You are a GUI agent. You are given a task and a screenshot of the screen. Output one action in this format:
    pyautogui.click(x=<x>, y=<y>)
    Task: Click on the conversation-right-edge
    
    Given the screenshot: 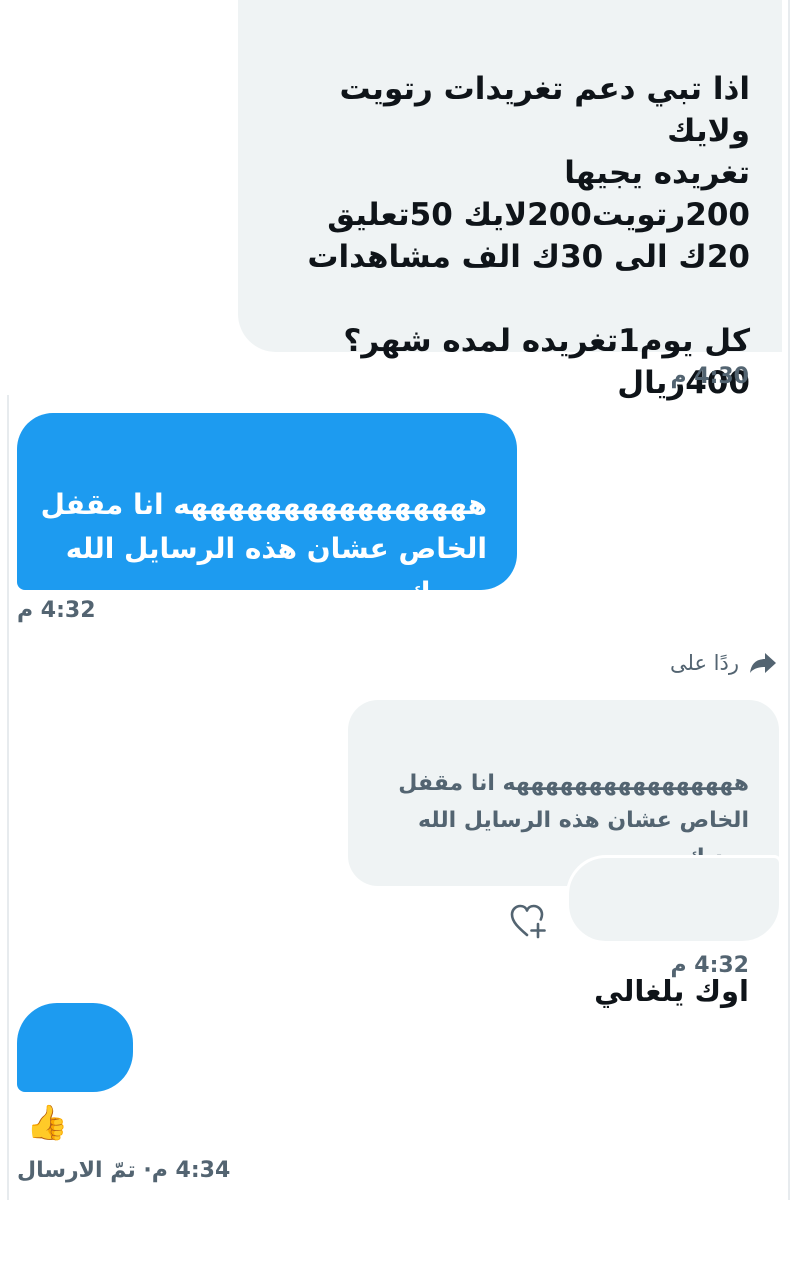 What is the action you would take?
    pyautogui.click(x=789, y=600)
    